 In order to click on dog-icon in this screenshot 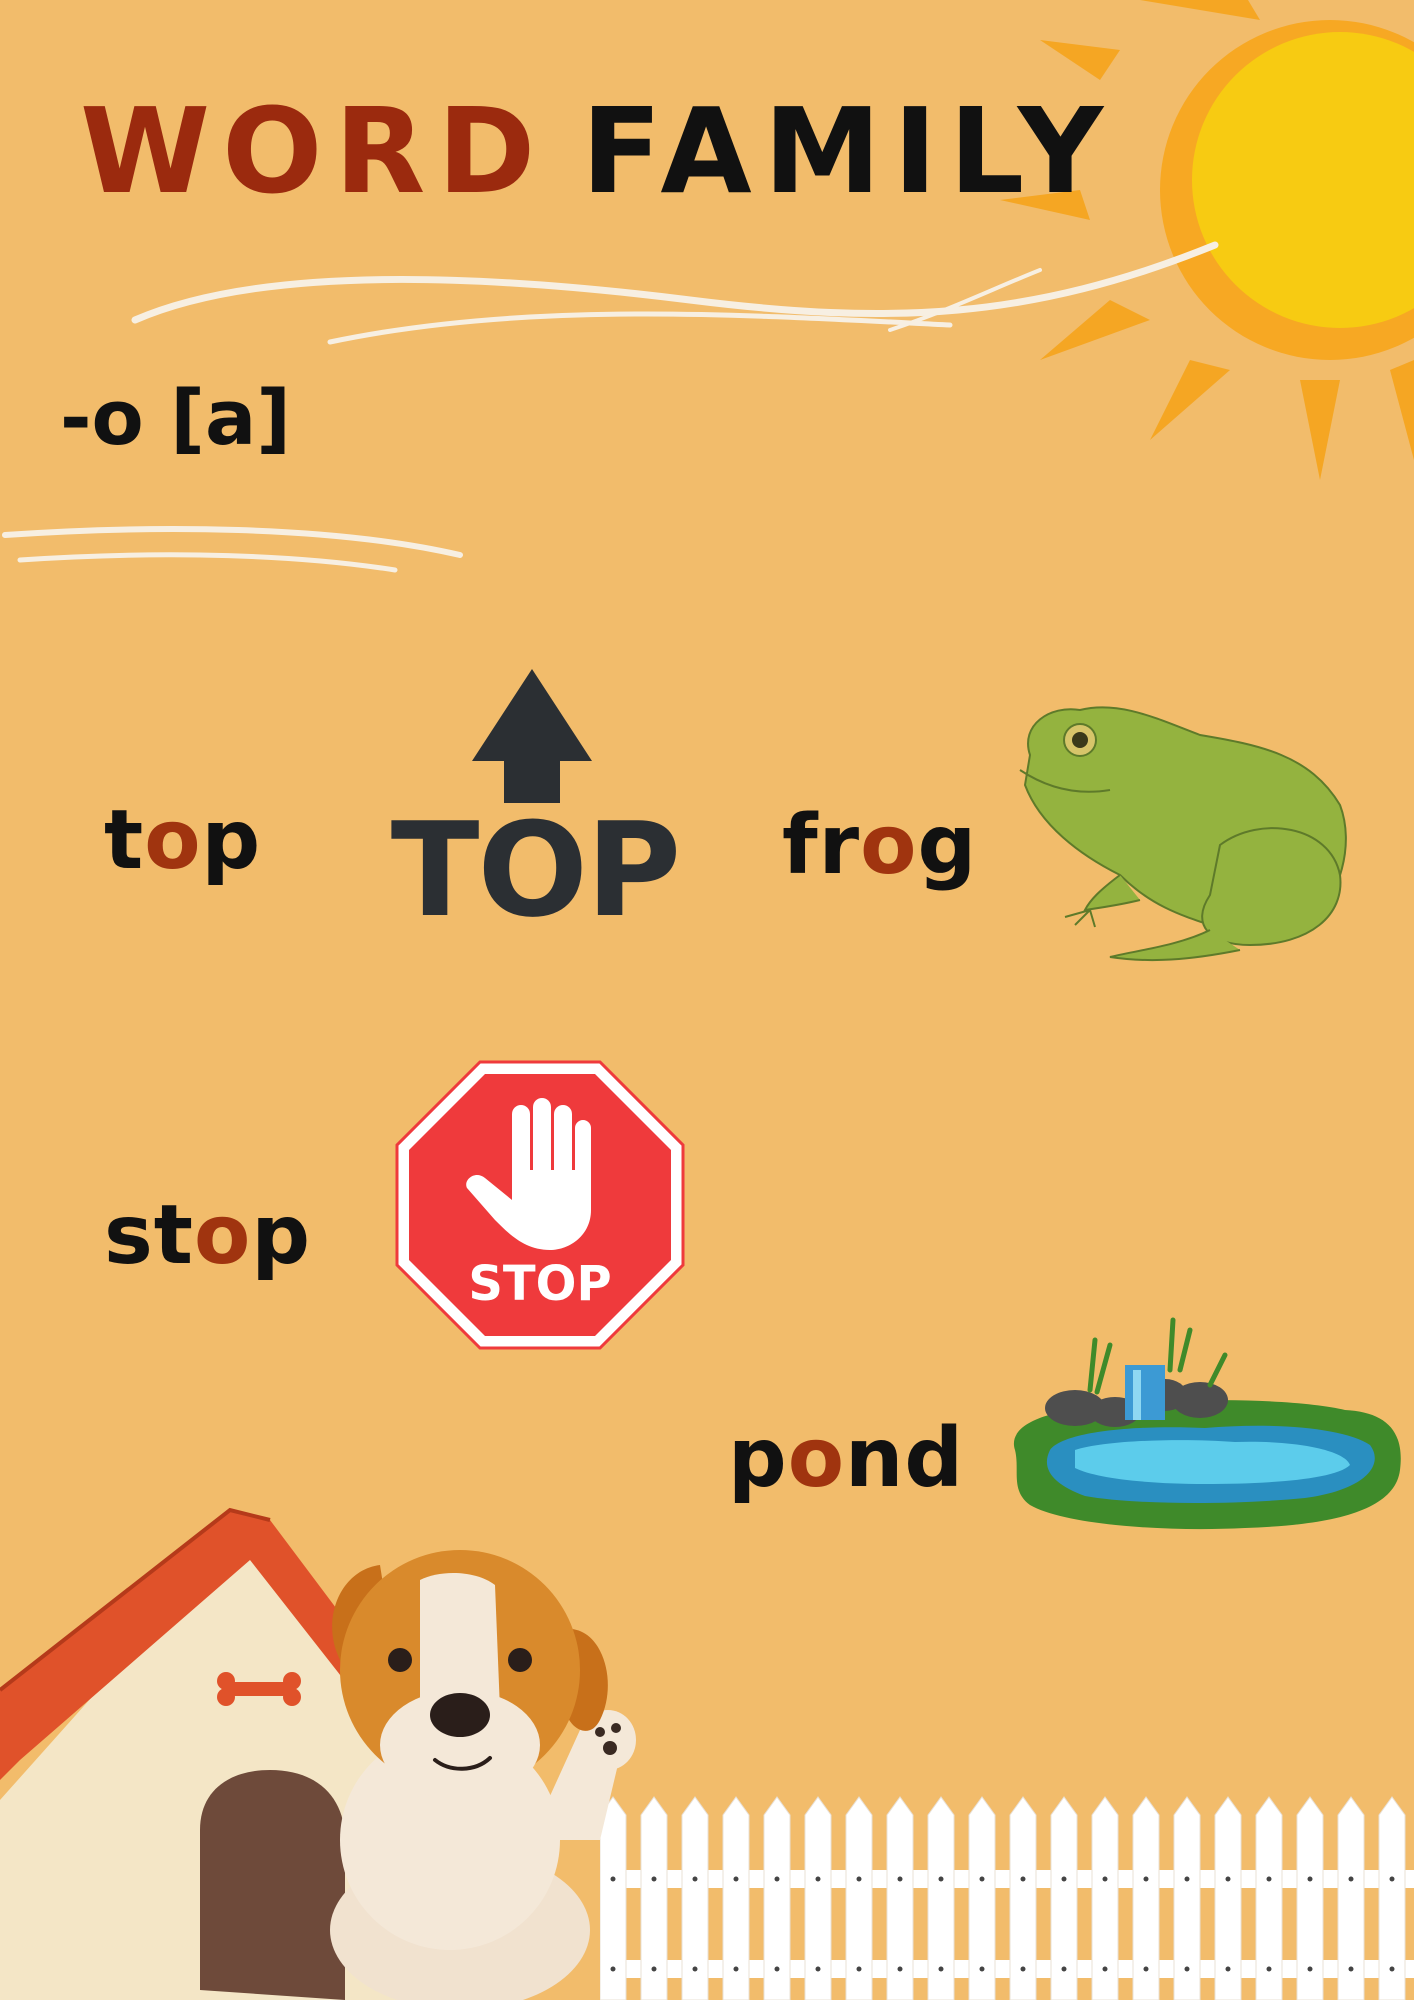, I will do `click(483, 1775)`.